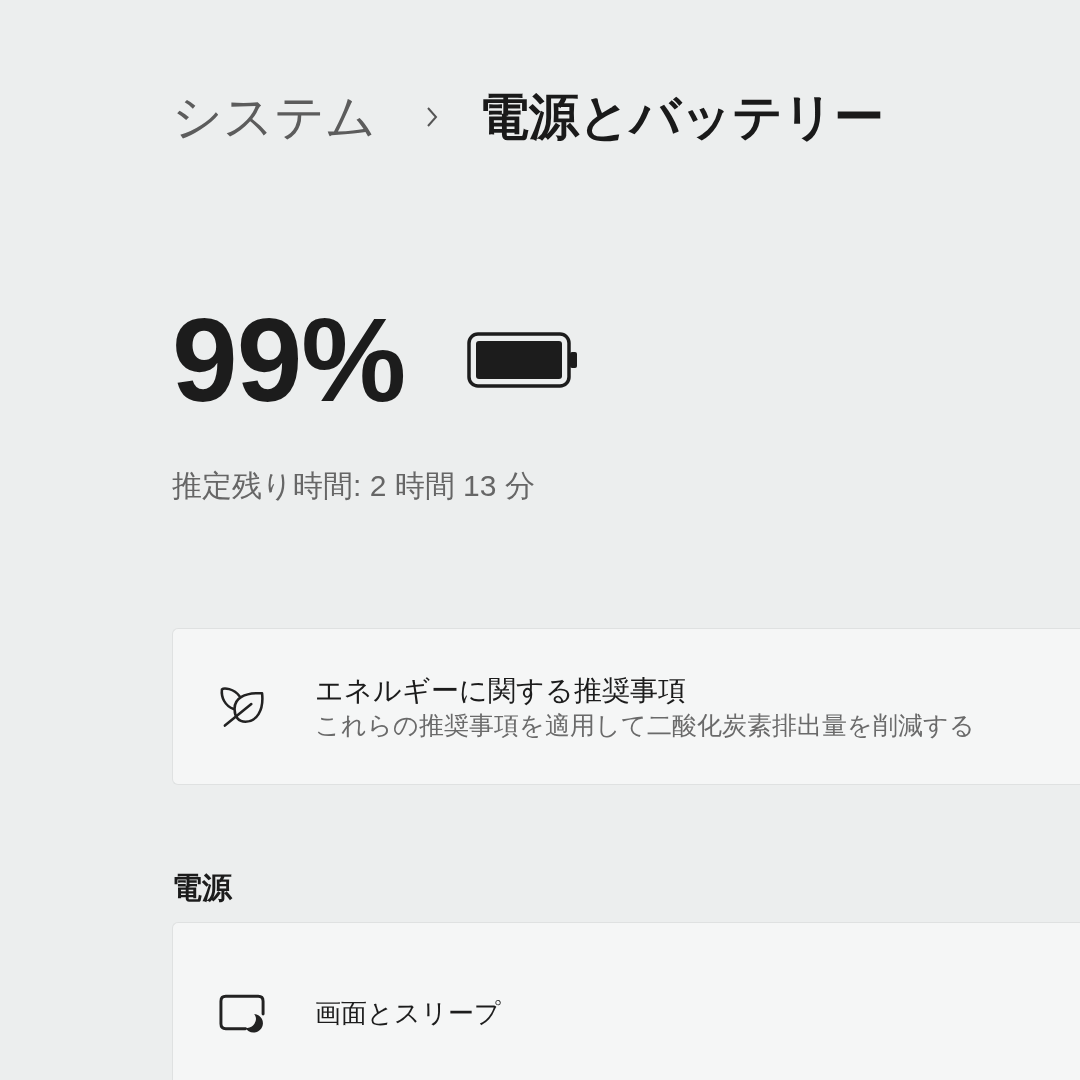 This screenshot has width=1080, height=1080. Describe the element at coordinates (432, 117) in the screenshot. I see `chevron-icon` at that location.